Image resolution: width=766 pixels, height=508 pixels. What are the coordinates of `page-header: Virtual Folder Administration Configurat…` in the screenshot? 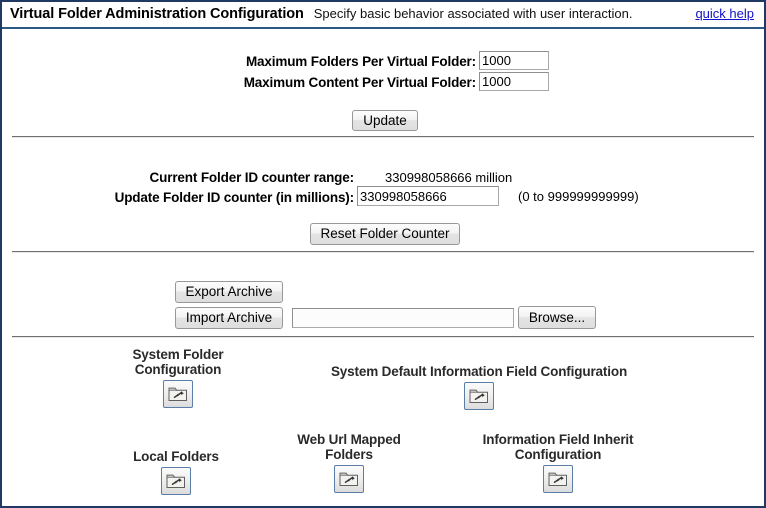 It's located at (383, 15).